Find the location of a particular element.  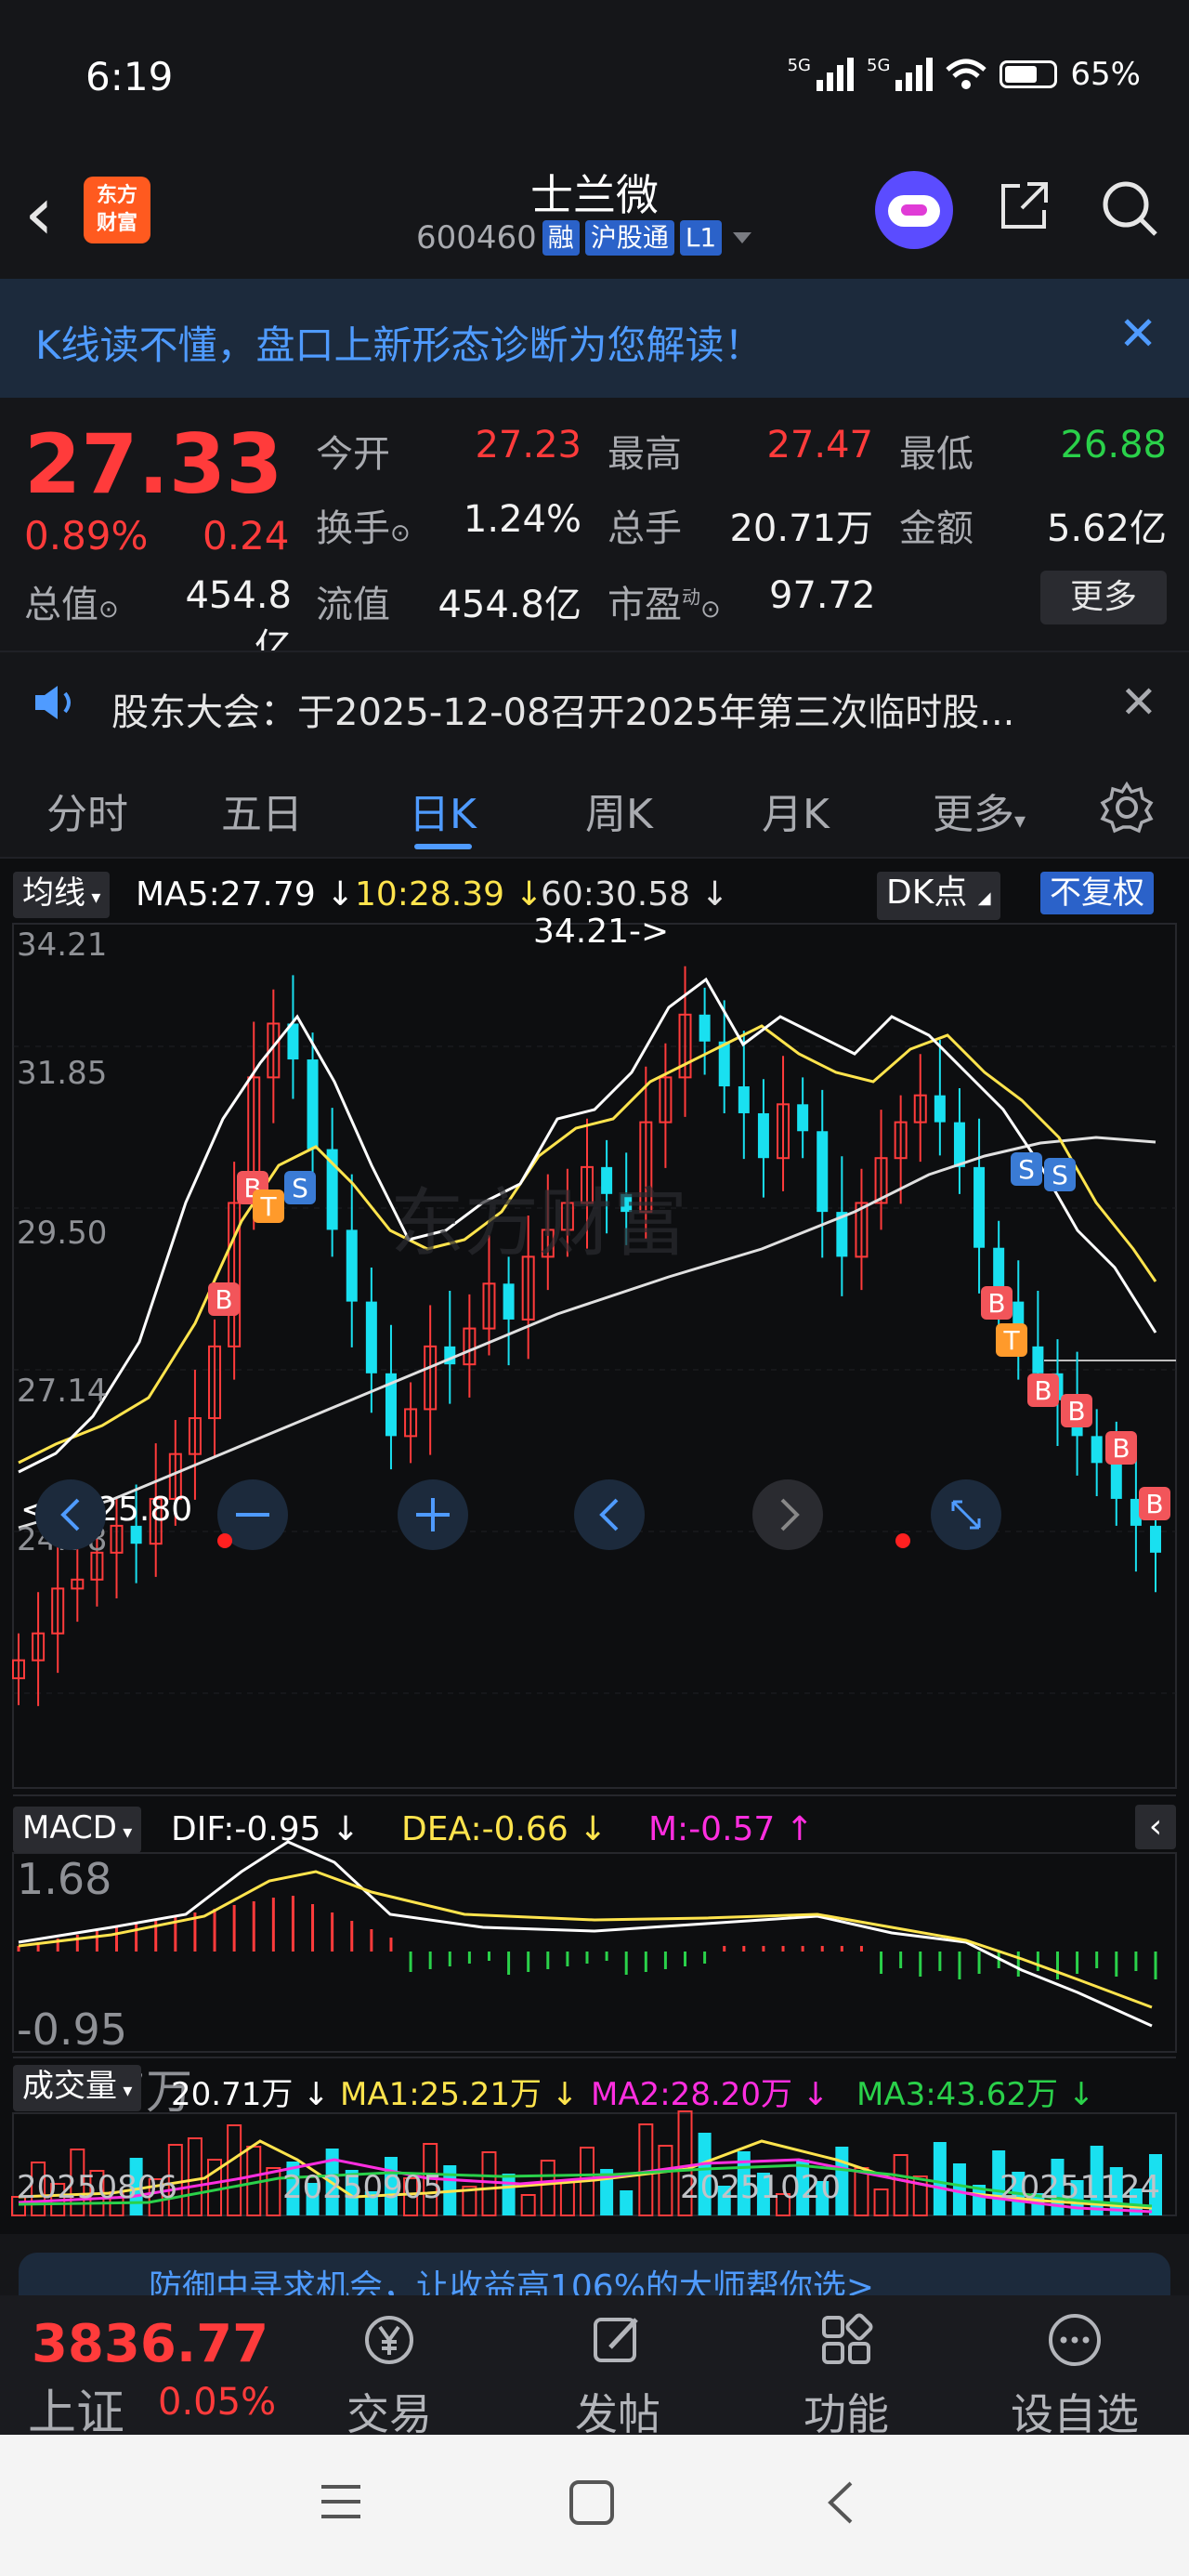

index-name: 上证 is located at coordinates (76, 2408).